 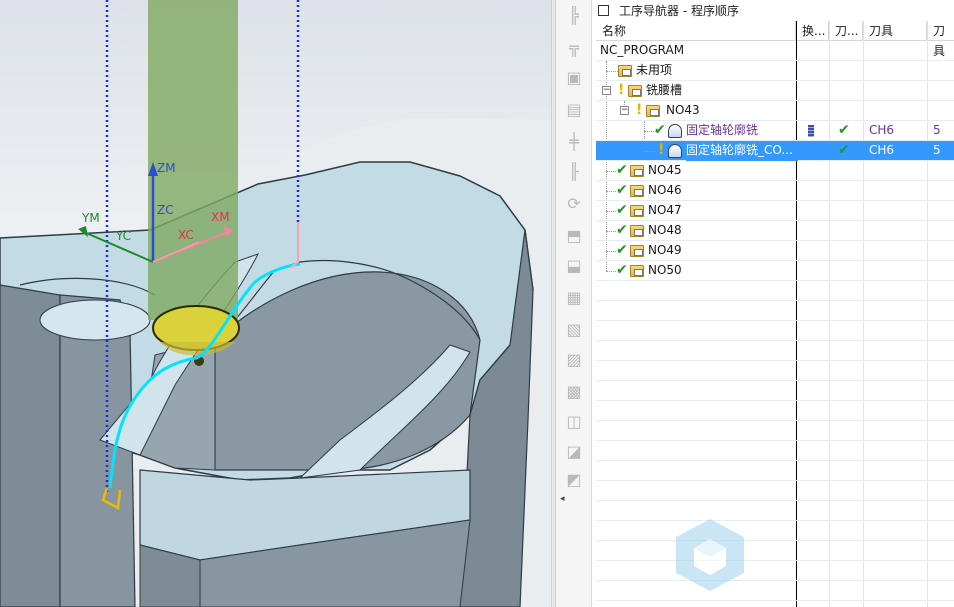 I want to click on zm-axis-label: ZM, so click(x=166, y=168).